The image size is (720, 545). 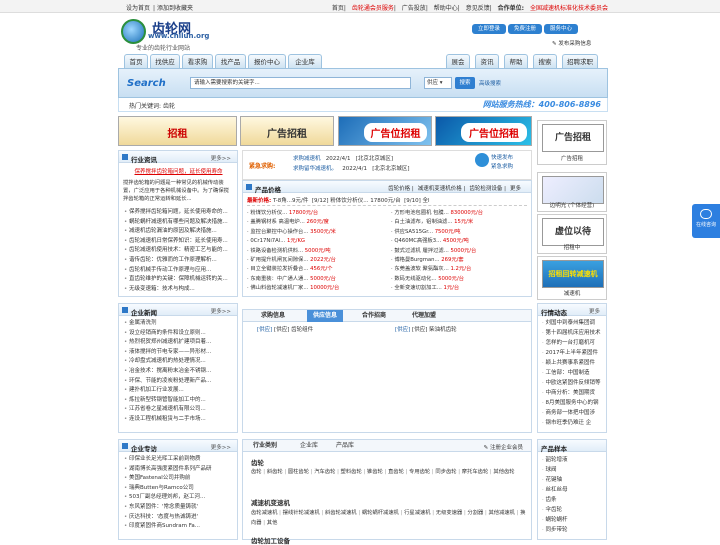 What do you see at coordinates (419, 472) in the screenshot?
I see `category-link: 专用齿轮` at bounding box center [419, 472].